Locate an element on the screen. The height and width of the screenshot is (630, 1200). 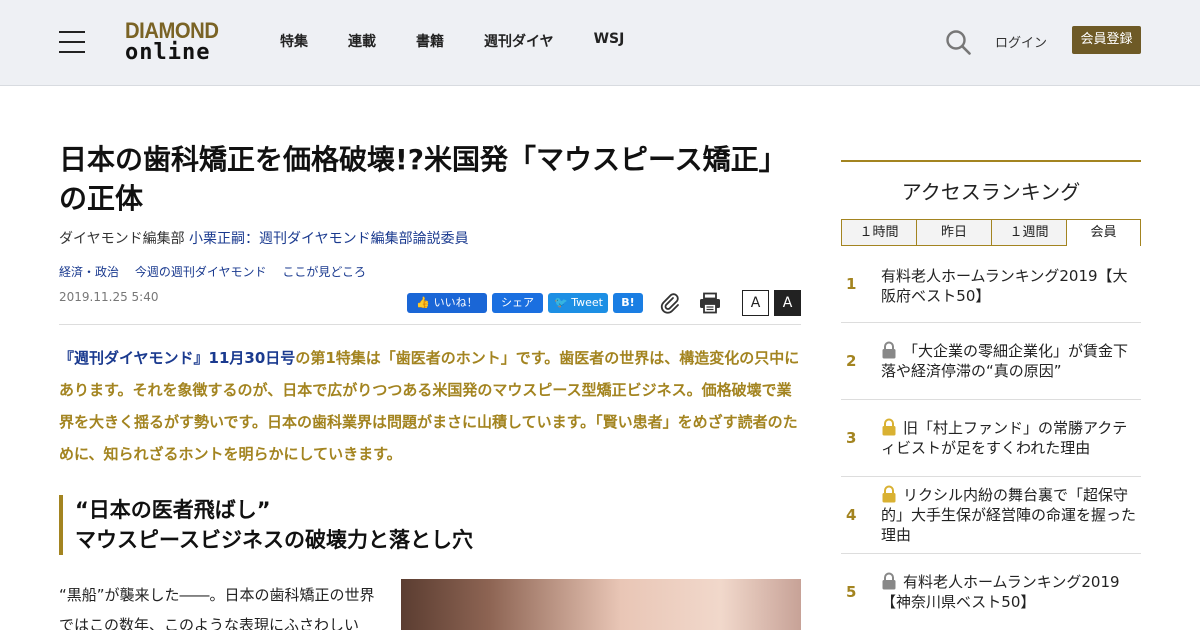
section-heading: “日本の医者飛ばし” マウスピースビジネスの破壊力と落とし穴 is located at coordinates (430, 525).